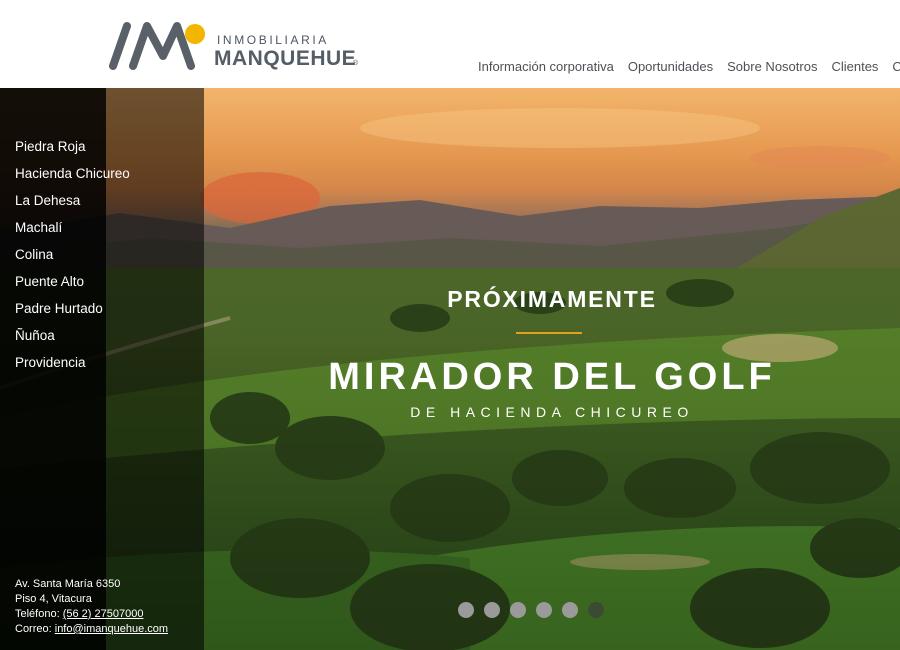 This screenshot has height=650, width=900. Describe the element at coordinates (549, 333) in the screenshot. I see `hero-title-divider` at that location.